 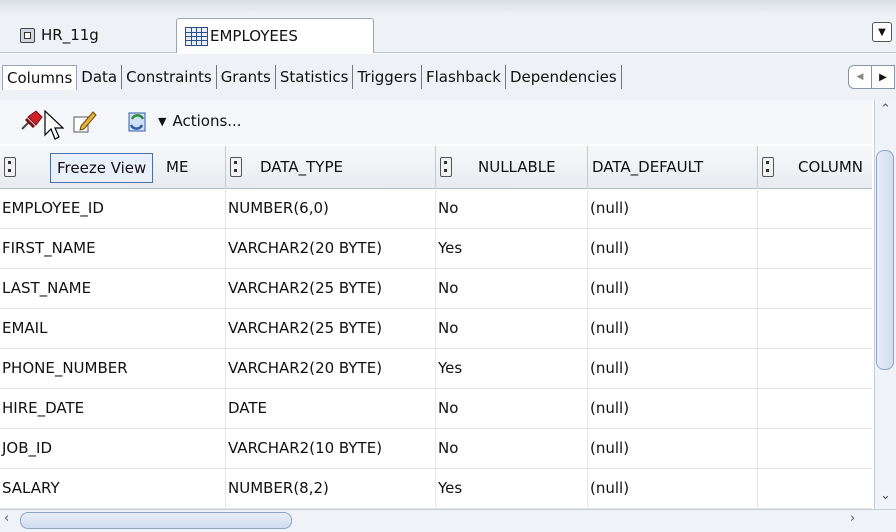 I want to click on tab-employees-label: EMPLOYEES, so click(x=254, y=36).